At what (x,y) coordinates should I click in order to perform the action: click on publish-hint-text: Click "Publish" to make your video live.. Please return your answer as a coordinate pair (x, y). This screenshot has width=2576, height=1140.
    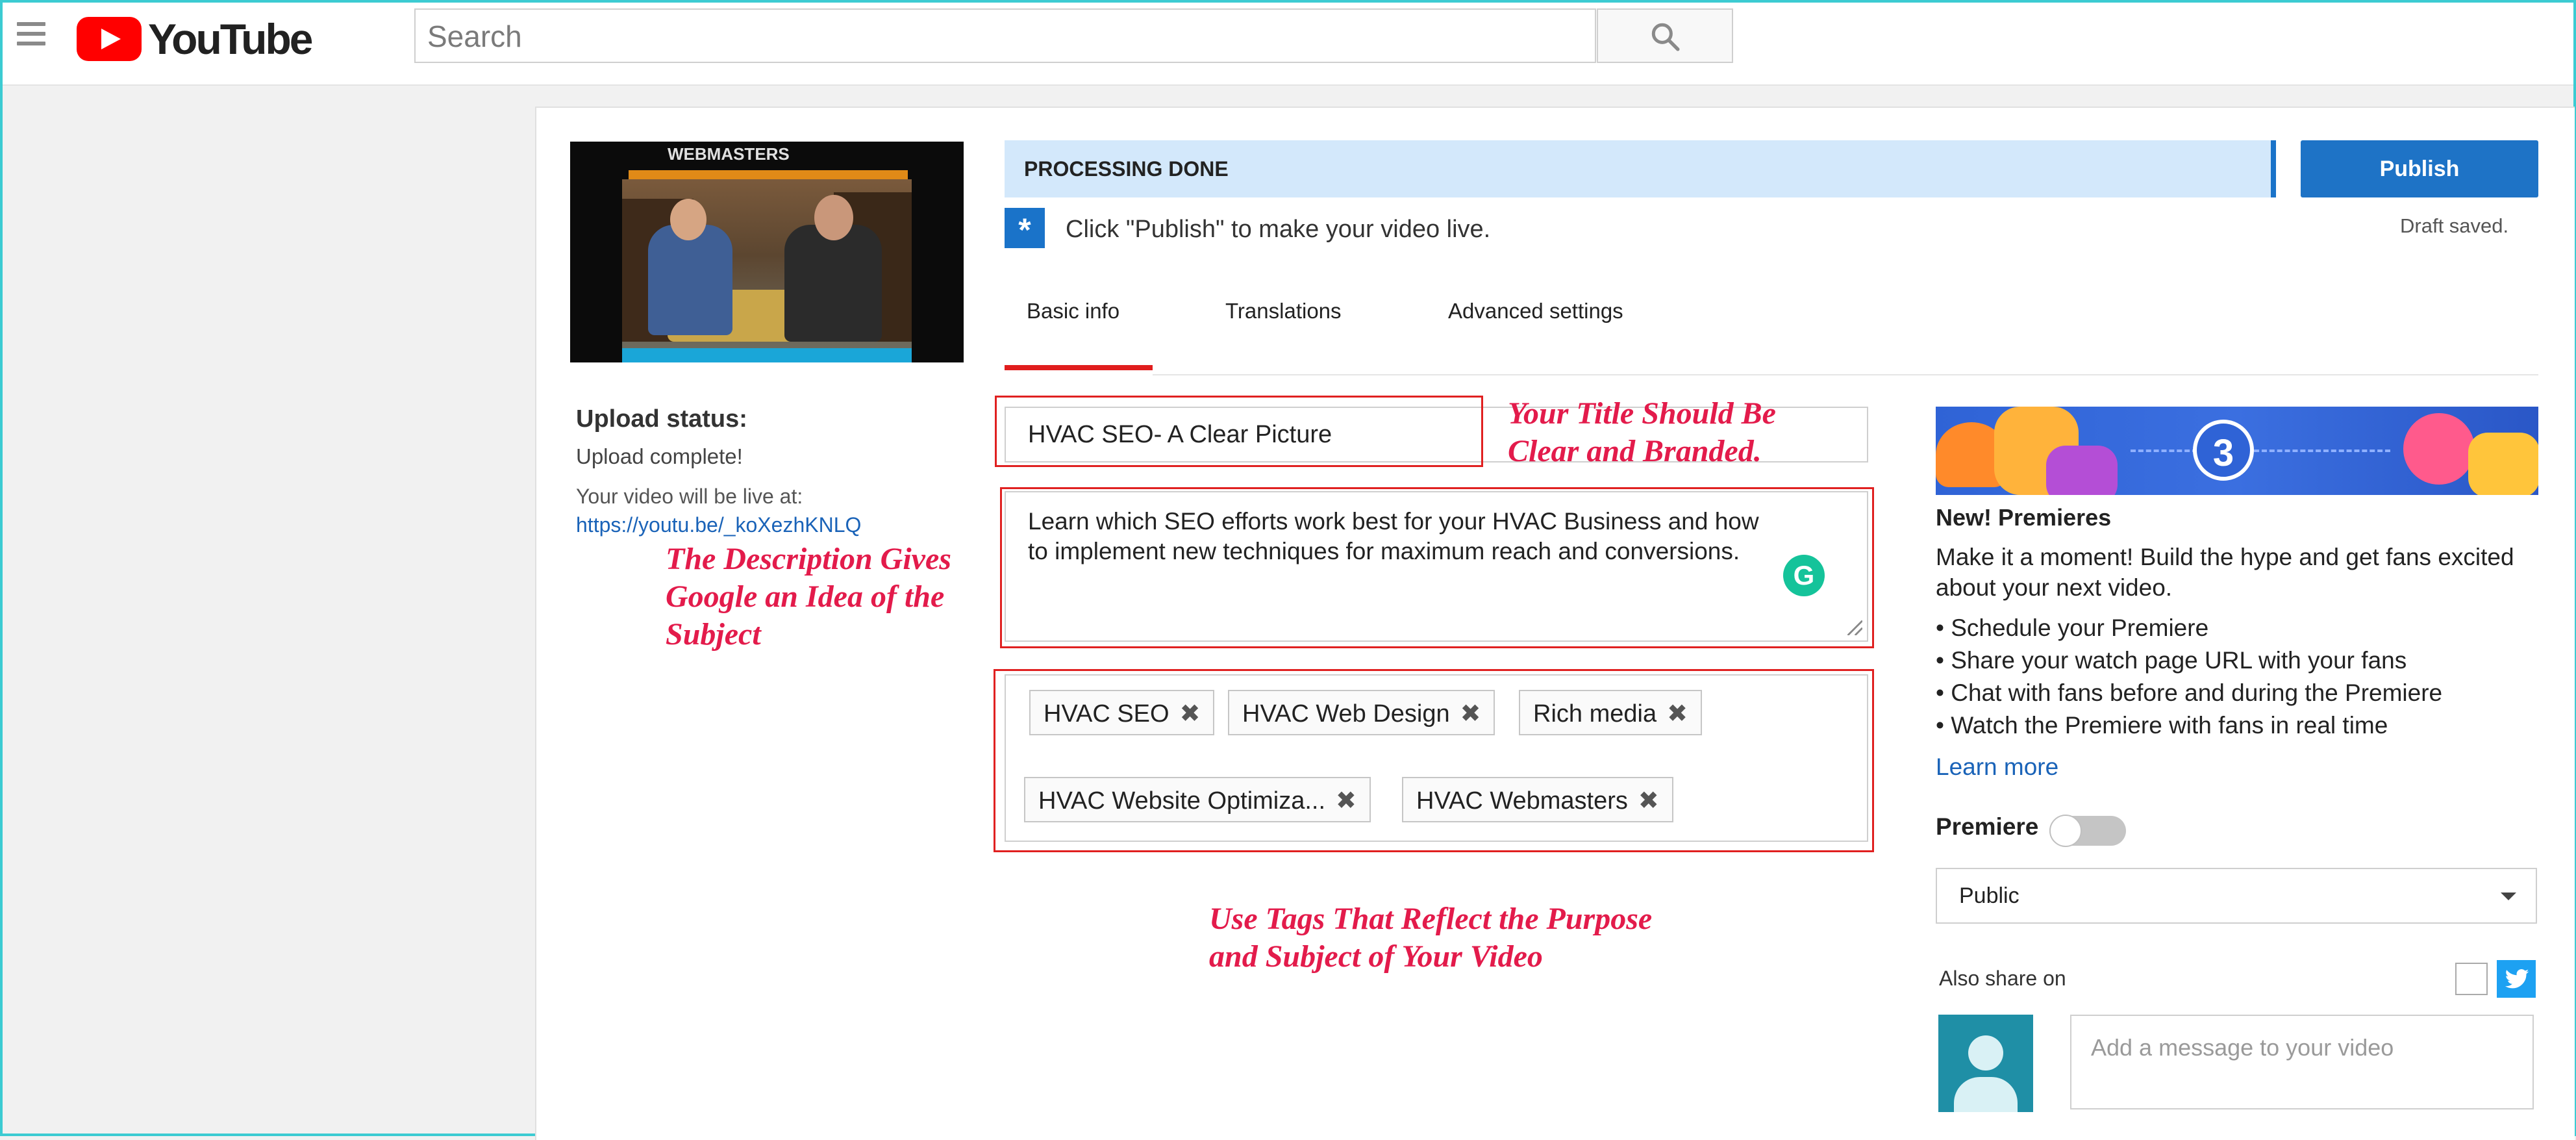
    Looking at the image, I should click on (1278, 229).